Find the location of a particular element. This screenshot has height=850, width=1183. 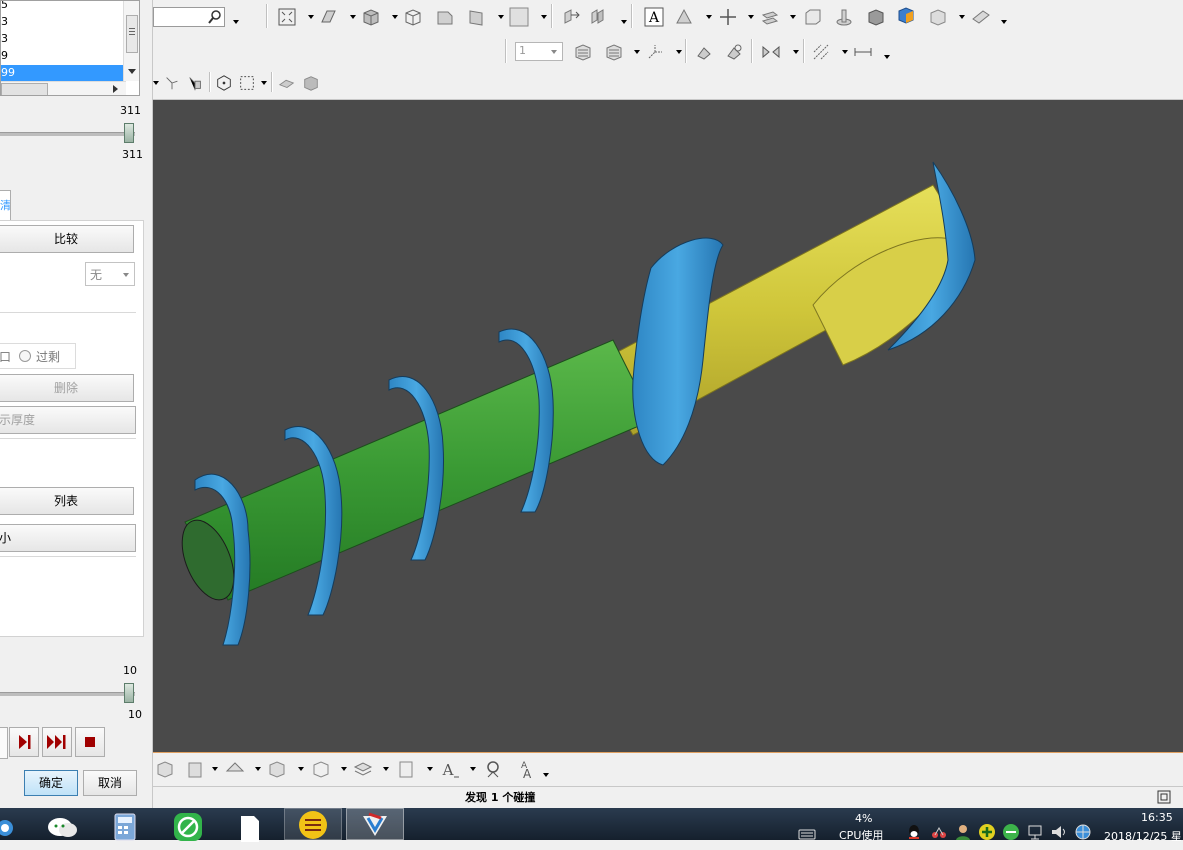

layer-move-icon is located at coordinates (614, 52).